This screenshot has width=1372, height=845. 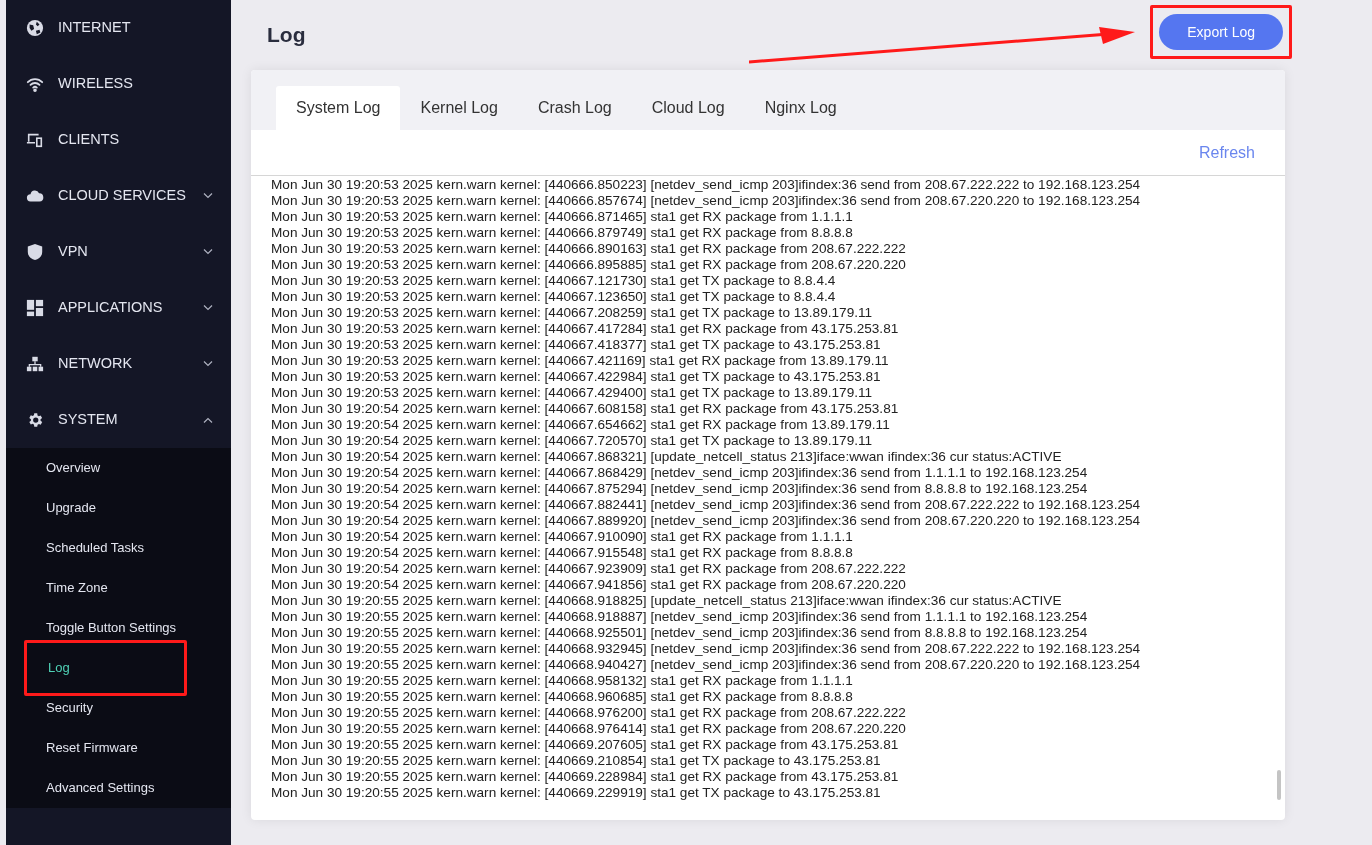 What do you see at coordinates (680, 633) in the screenshot?
I see `log-line: Mon Jun 30 19:20:55 2025 kern.warn kernel: [440668.925501] [netdev_send_icmp 203]ifindex:36 send from 8.8.8.8 to 192.168.123.254` at bounding box center [680, 633].